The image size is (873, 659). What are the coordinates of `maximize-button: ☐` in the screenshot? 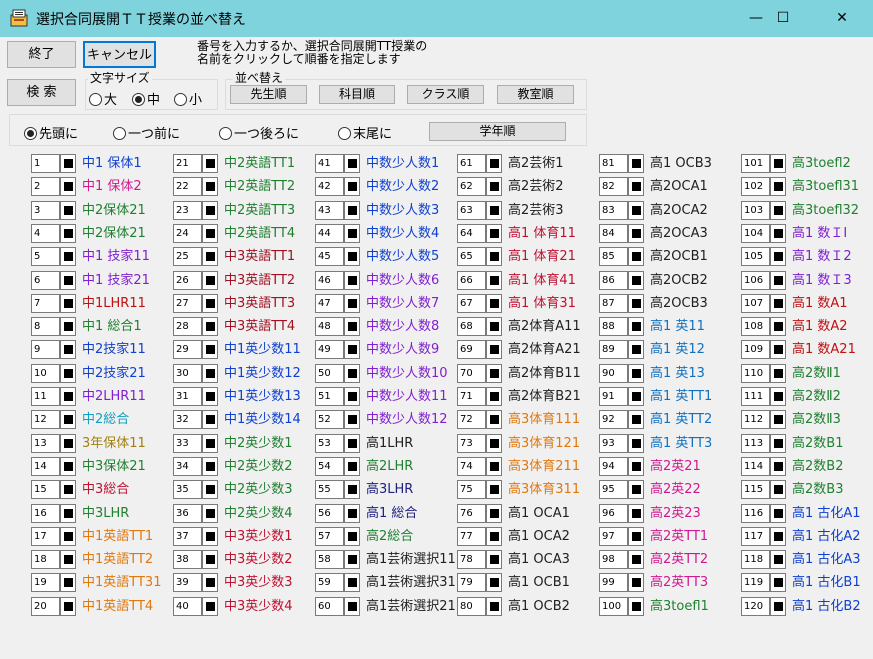 It's located at (783, 18).